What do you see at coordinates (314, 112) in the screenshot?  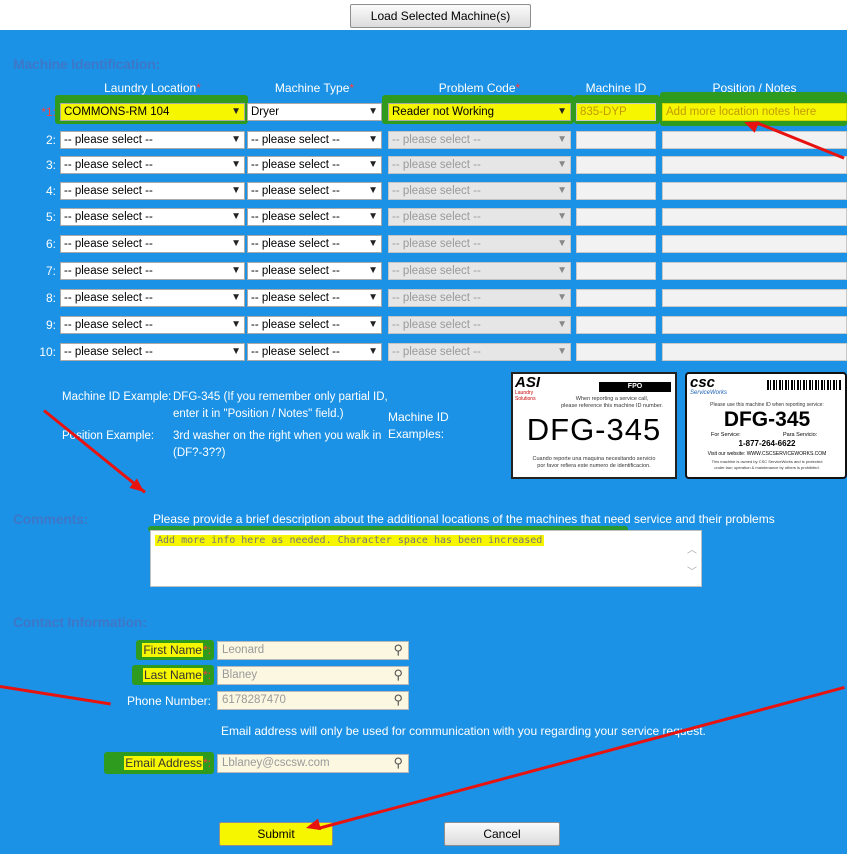 I see `machine-type-select: Dryer ▼` at bounding box center [314, 112].